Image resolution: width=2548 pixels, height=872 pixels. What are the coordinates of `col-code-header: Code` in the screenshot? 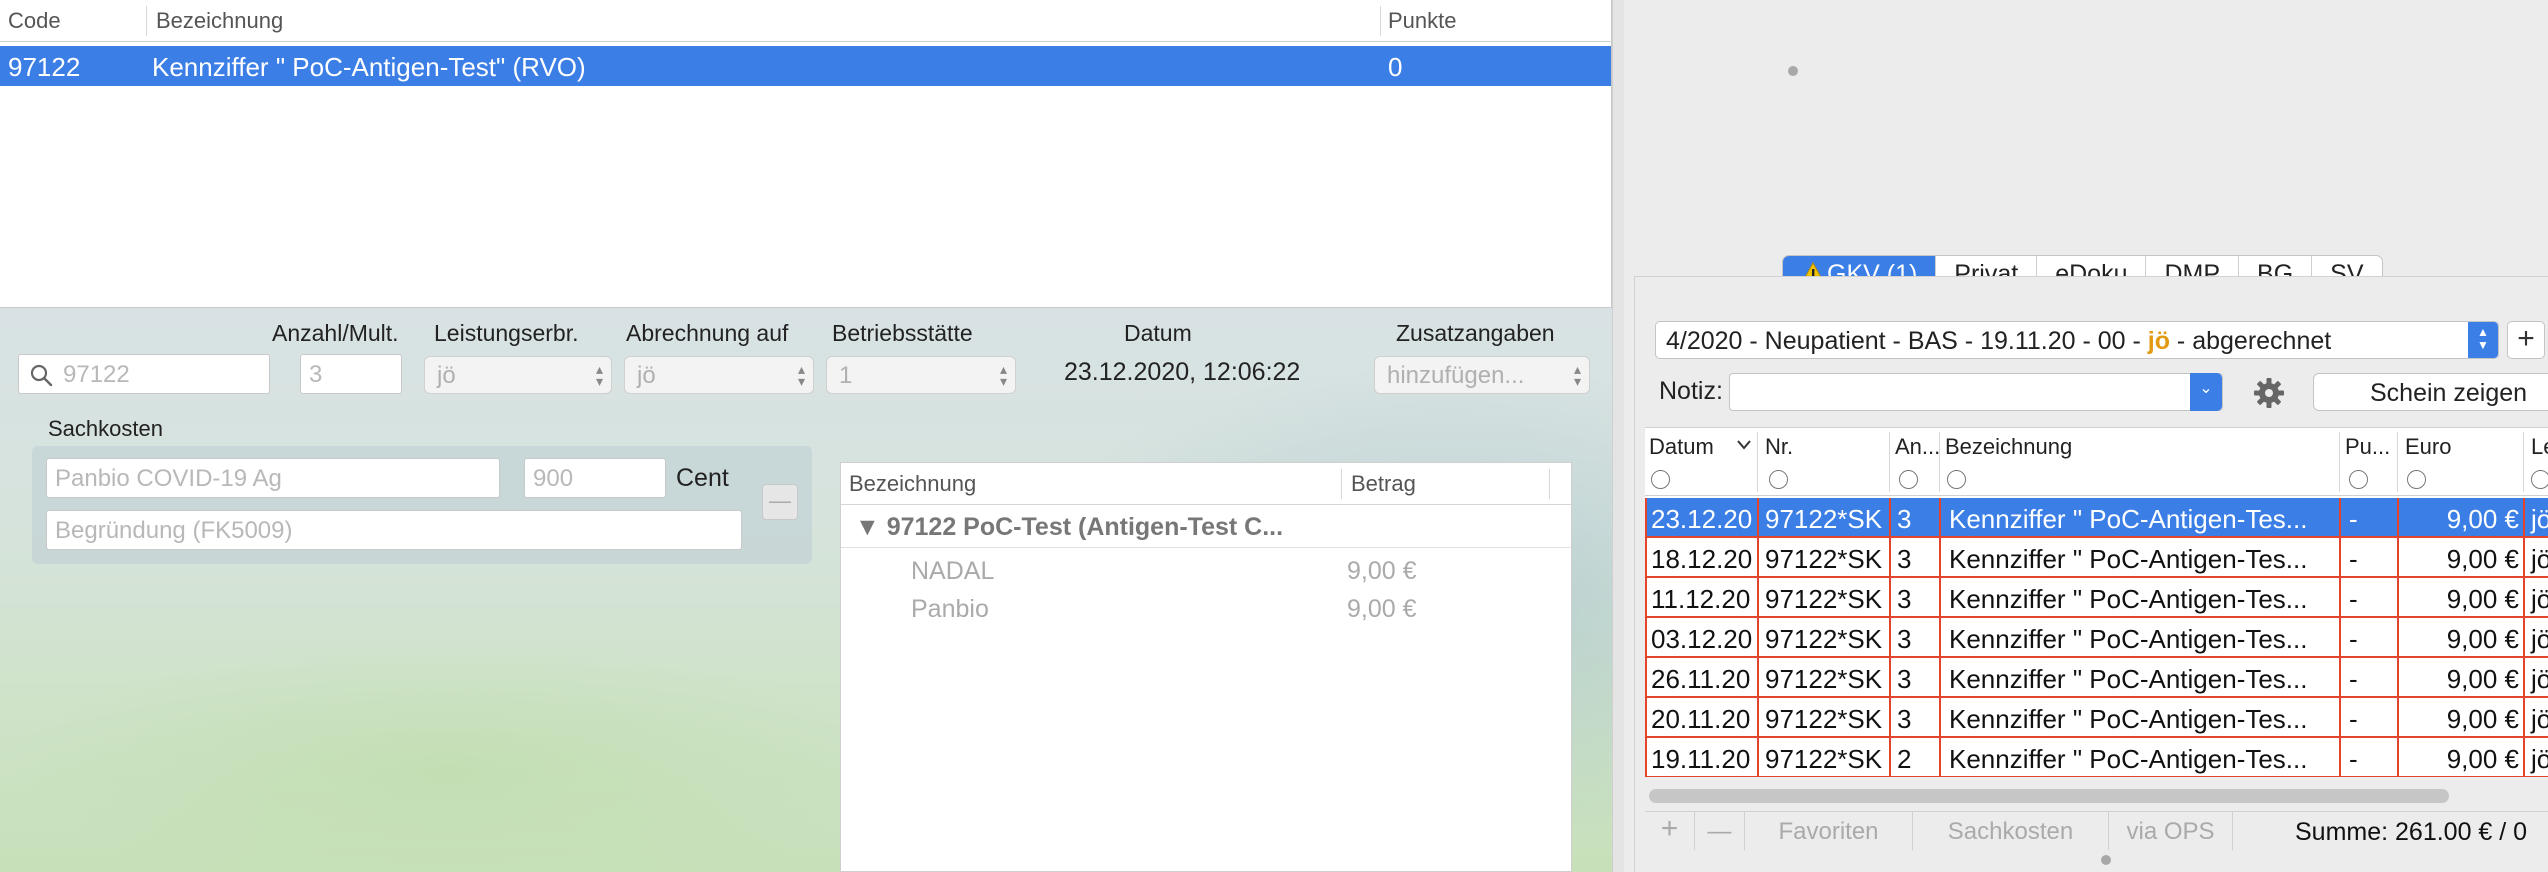 It's located at (34, 21).